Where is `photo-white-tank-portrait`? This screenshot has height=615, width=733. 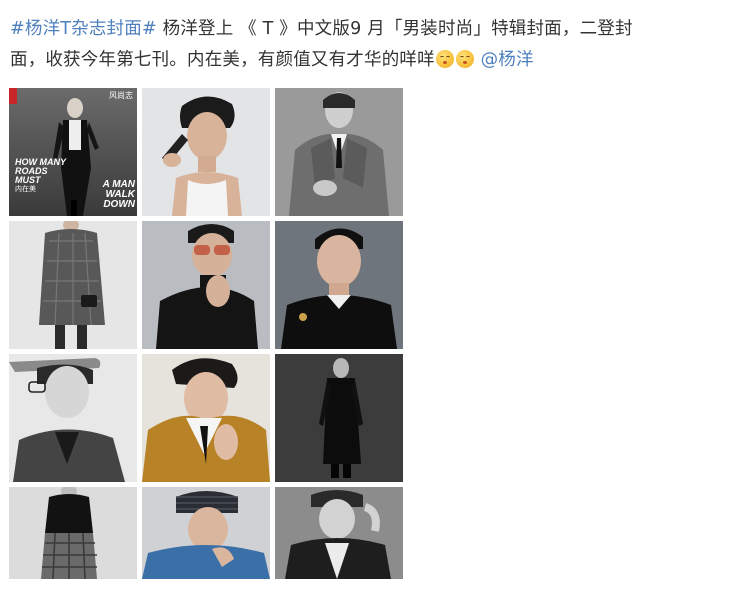 photo-white-tank-portrait is located at coordinates (206, 152).